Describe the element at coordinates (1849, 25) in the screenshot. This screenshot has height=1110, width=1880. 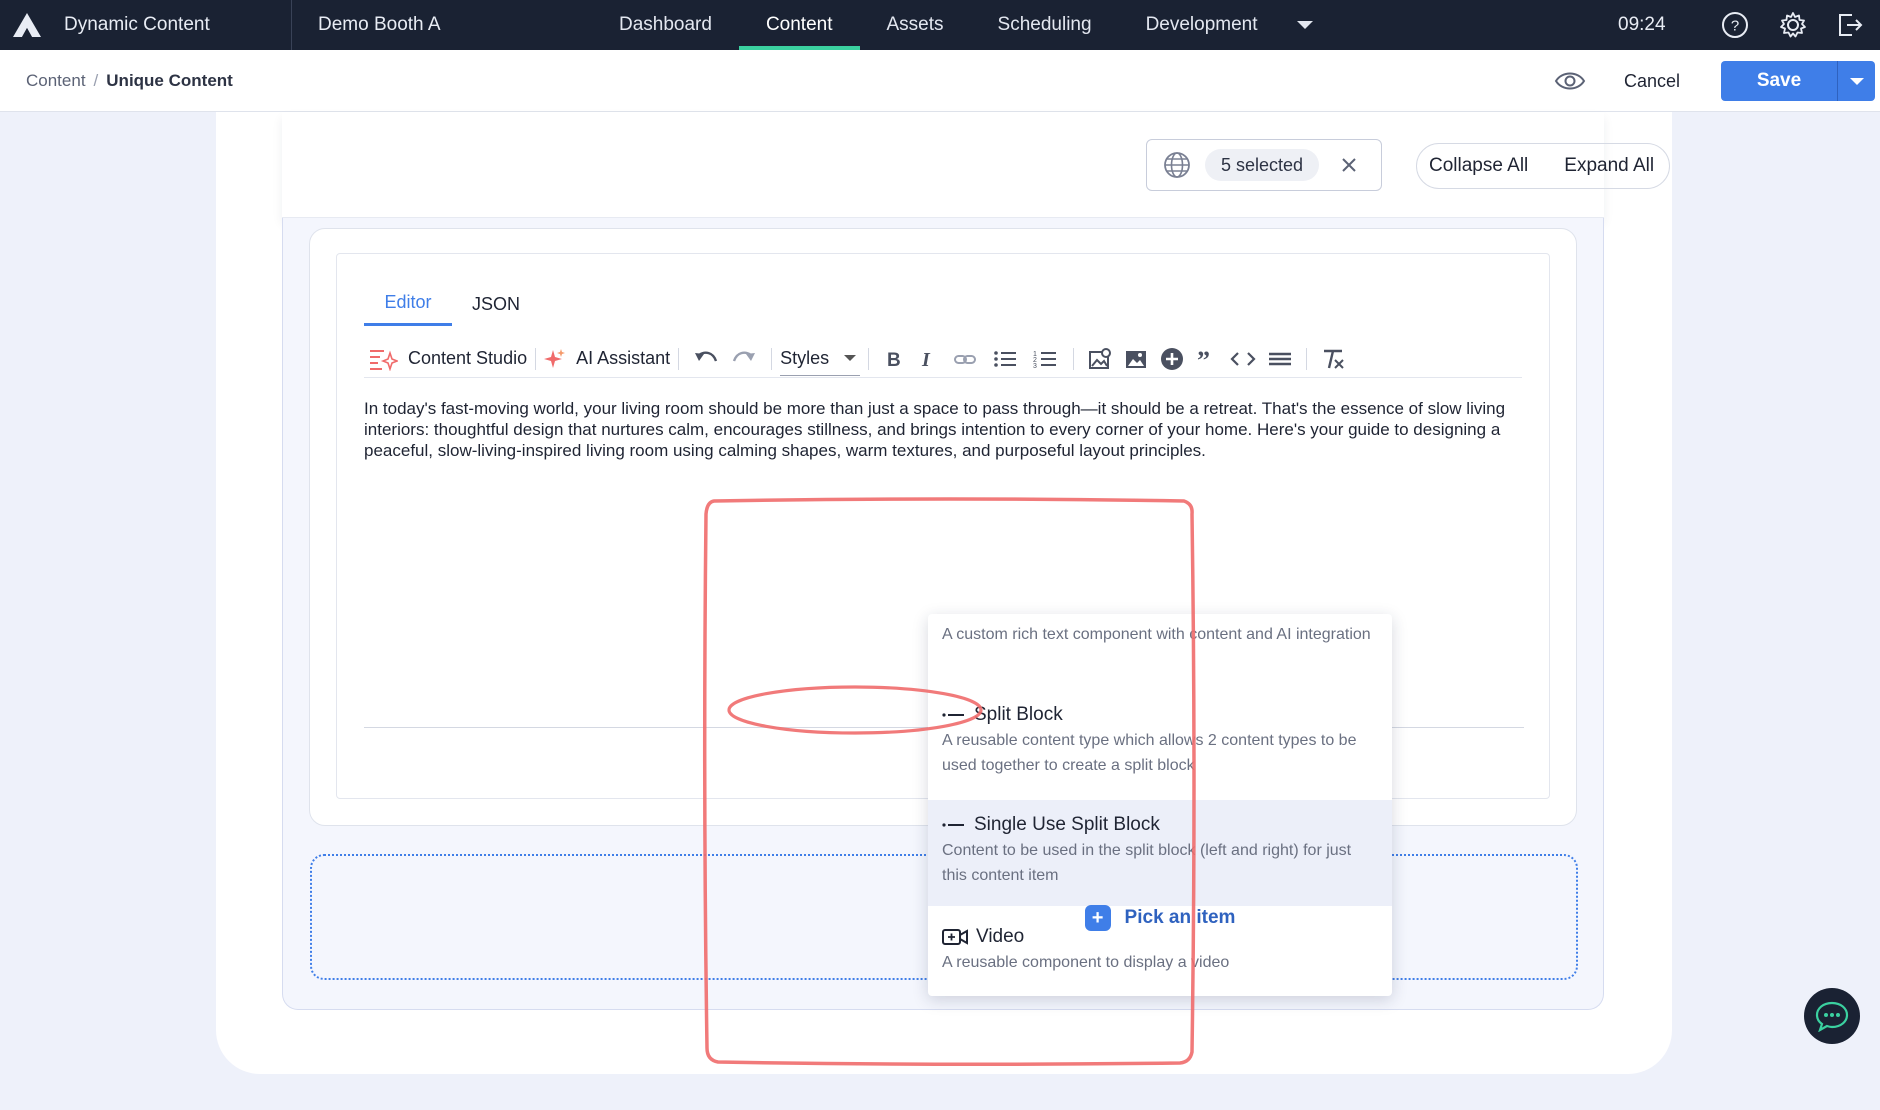
I see `logout-icon` at that location.